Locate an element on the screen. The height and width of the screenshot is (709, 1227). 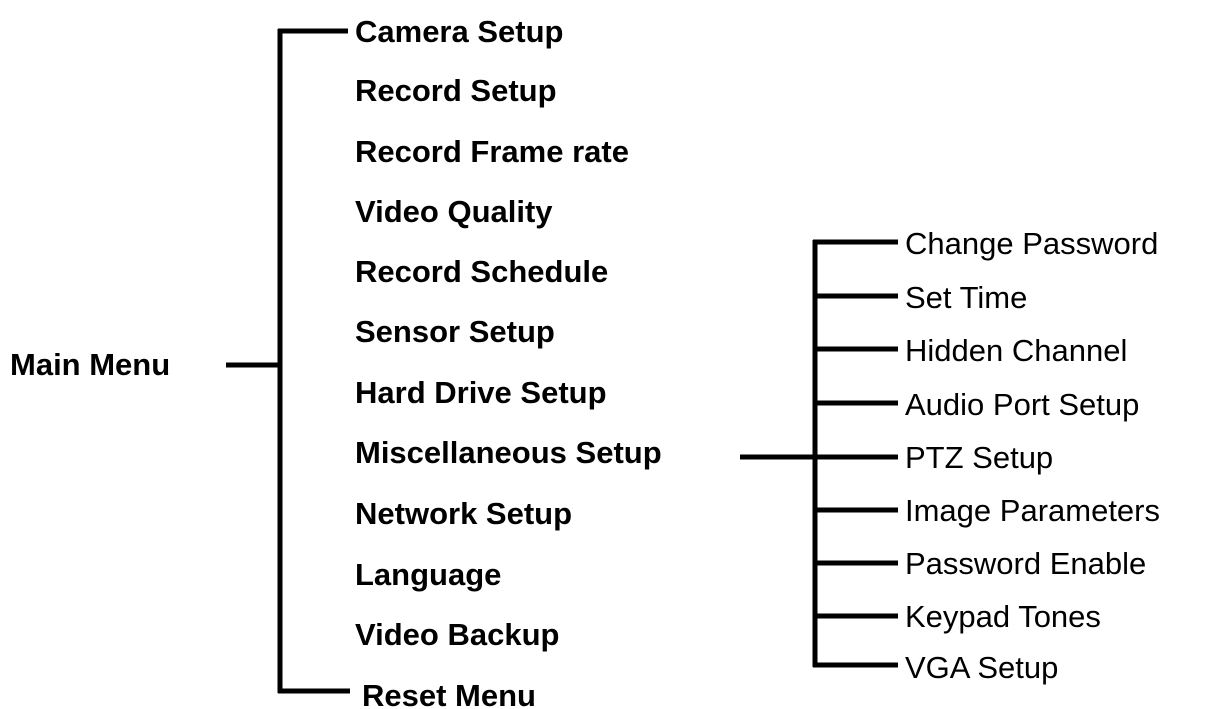
sub-item-ptz-setup: PTZ Setup is located at coordinates (979, 457).